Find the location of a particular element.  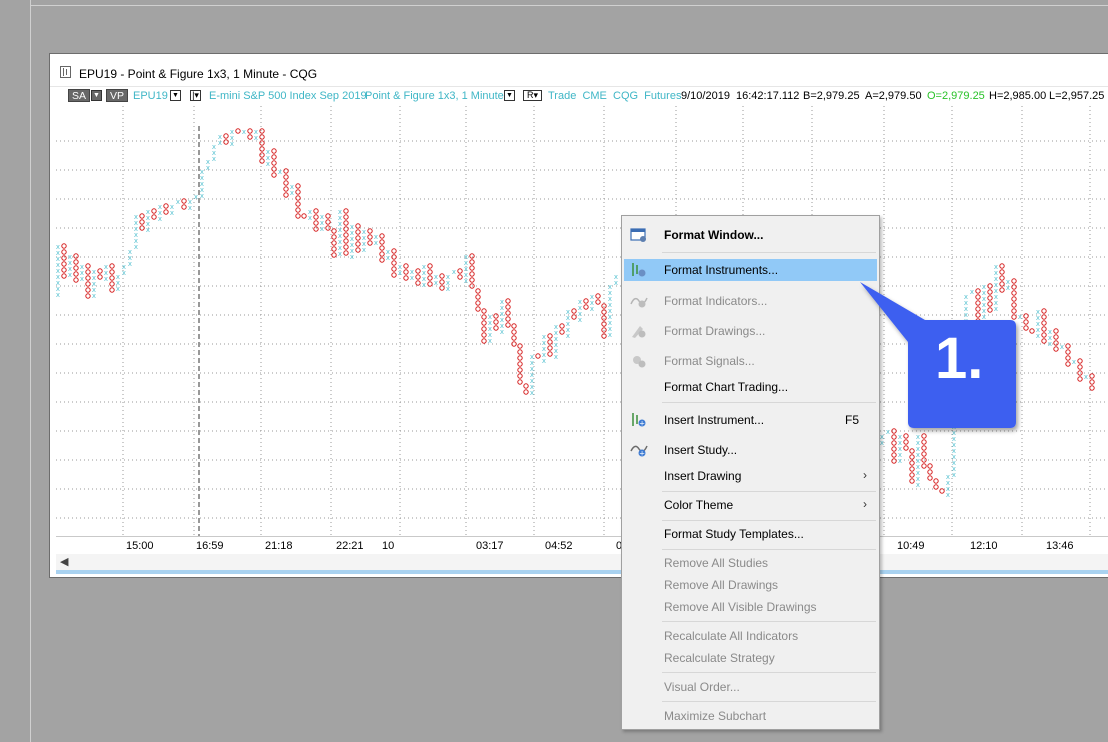

high-value: H=2,985.00 is located at coordinates (1018, 96).